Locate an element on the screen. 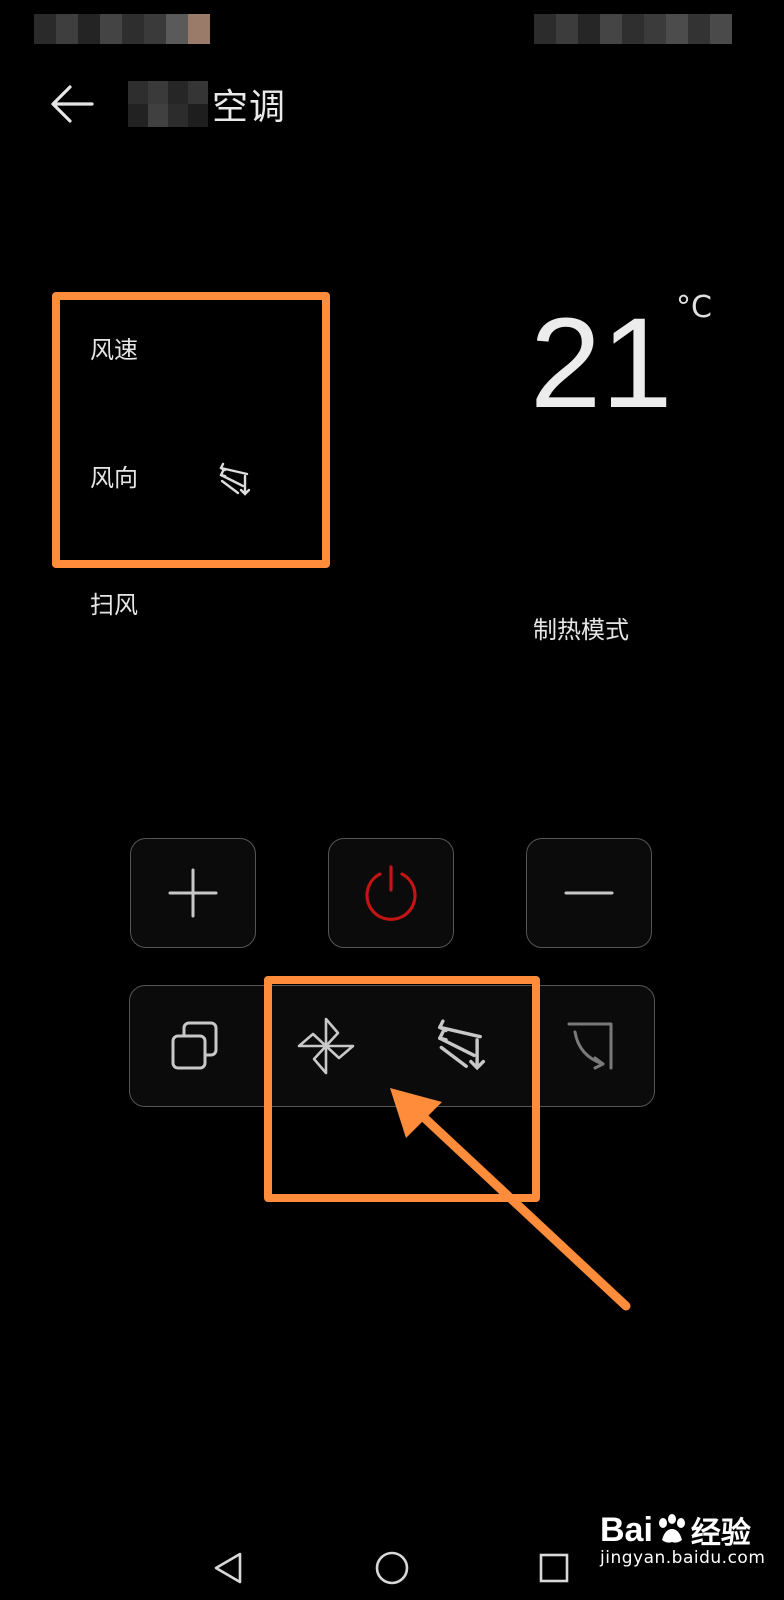  annotation-arrow is located at coordinates (510, 1199).